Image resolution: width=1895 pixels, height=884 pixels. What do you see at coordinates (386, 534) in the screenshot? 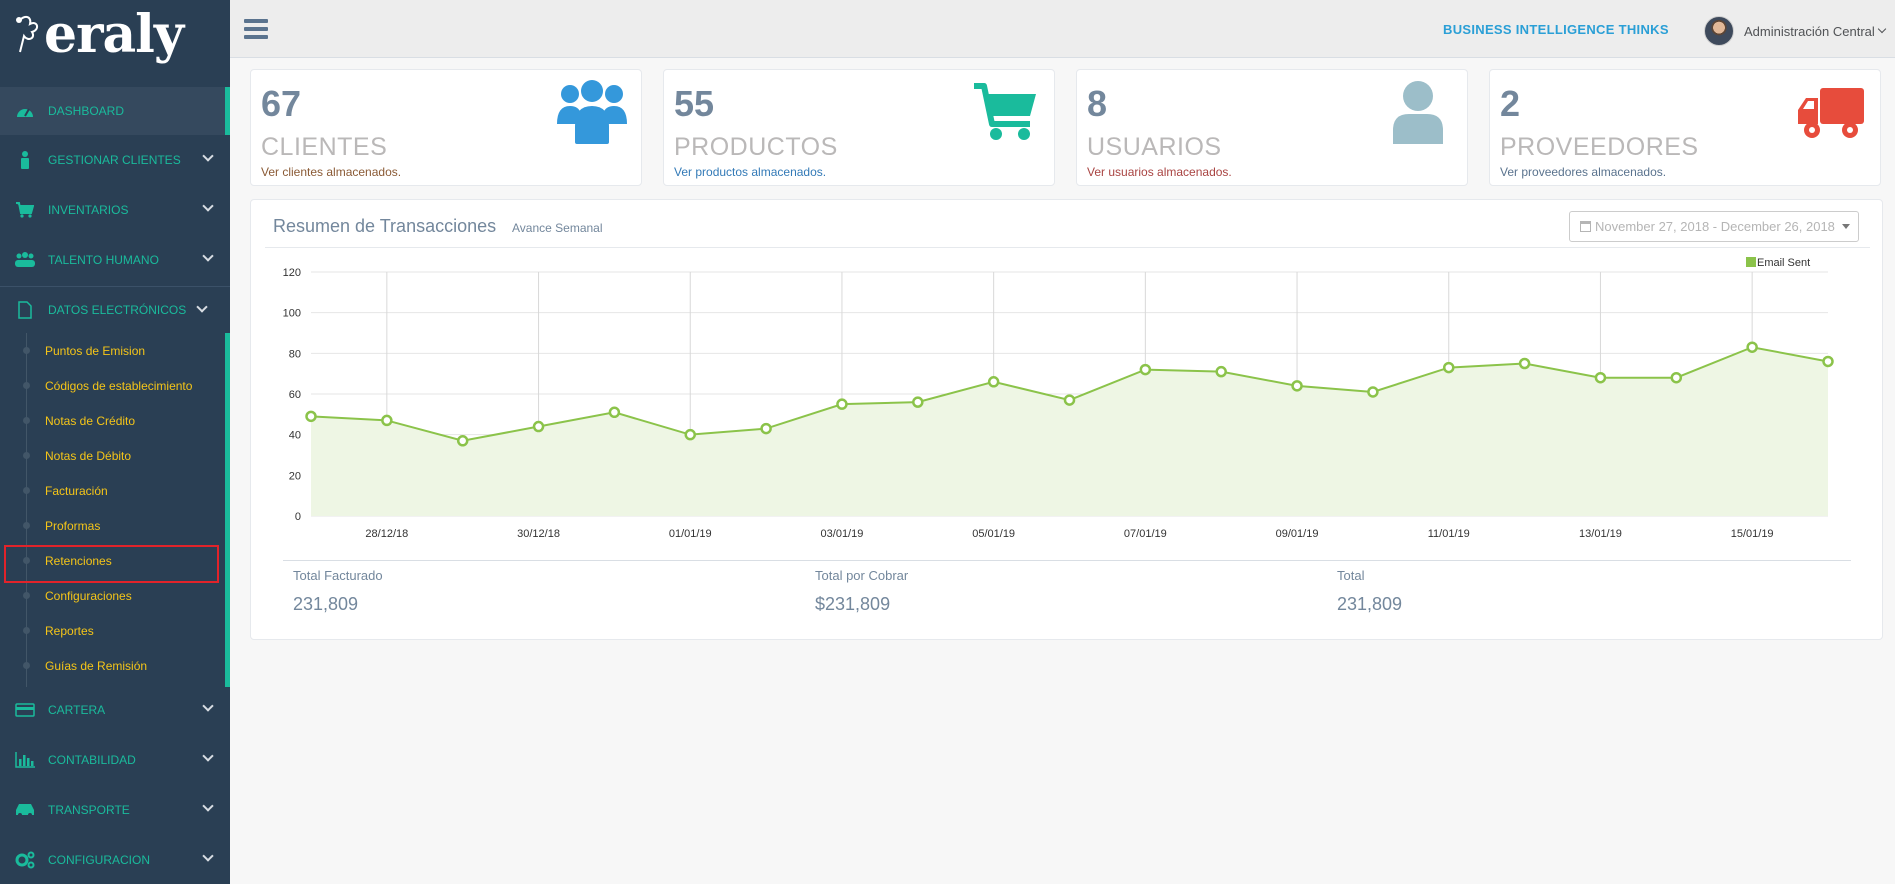
I see `x-tick-label: 28/12/18` at bounding box center [386, 534].